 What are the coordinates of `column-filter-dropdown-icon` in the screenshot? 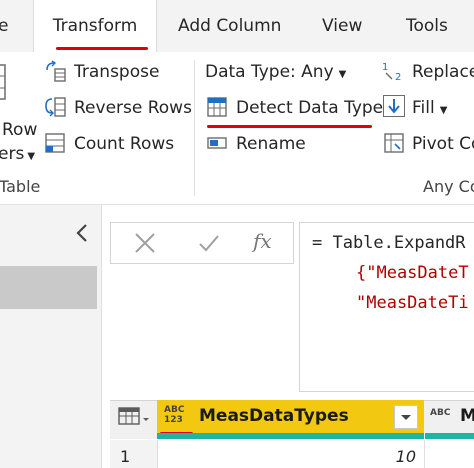 It's located at (406, 417).